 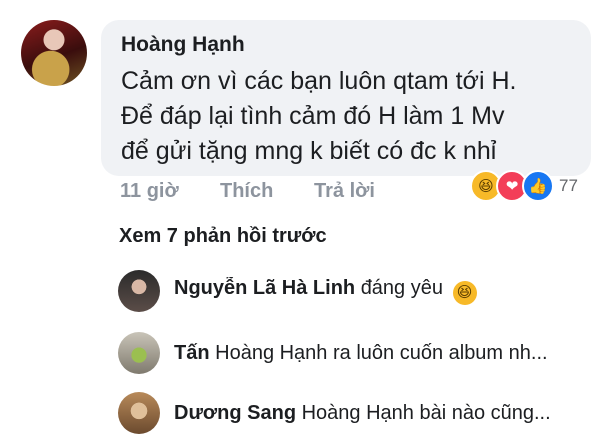 What do you see at coordinates (464, 293) in the screenshot?
I see `haha-icon: 😆` at bounding box center [464, 293].